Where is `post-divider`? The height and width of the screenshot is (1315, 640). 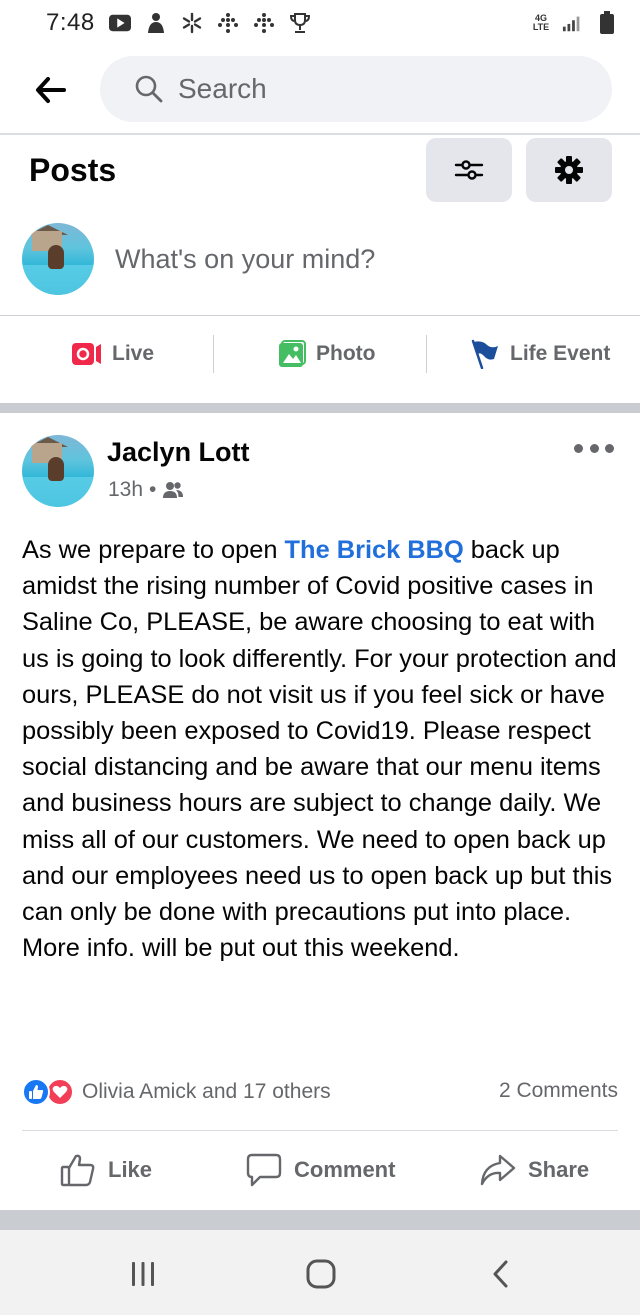 post-divider is located at coordinates (320, 1130).